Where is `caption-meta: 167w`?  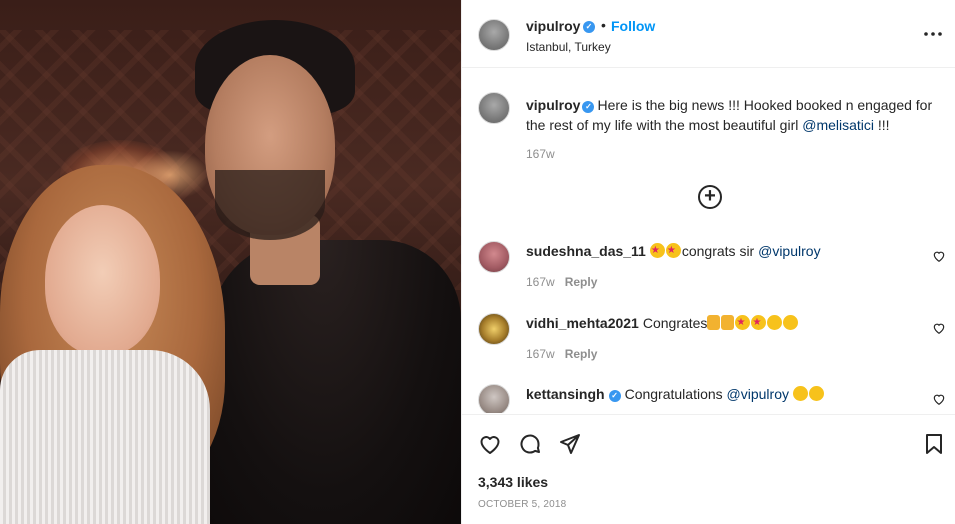 caption-meta: 167w is located at coordinates (540, 154).